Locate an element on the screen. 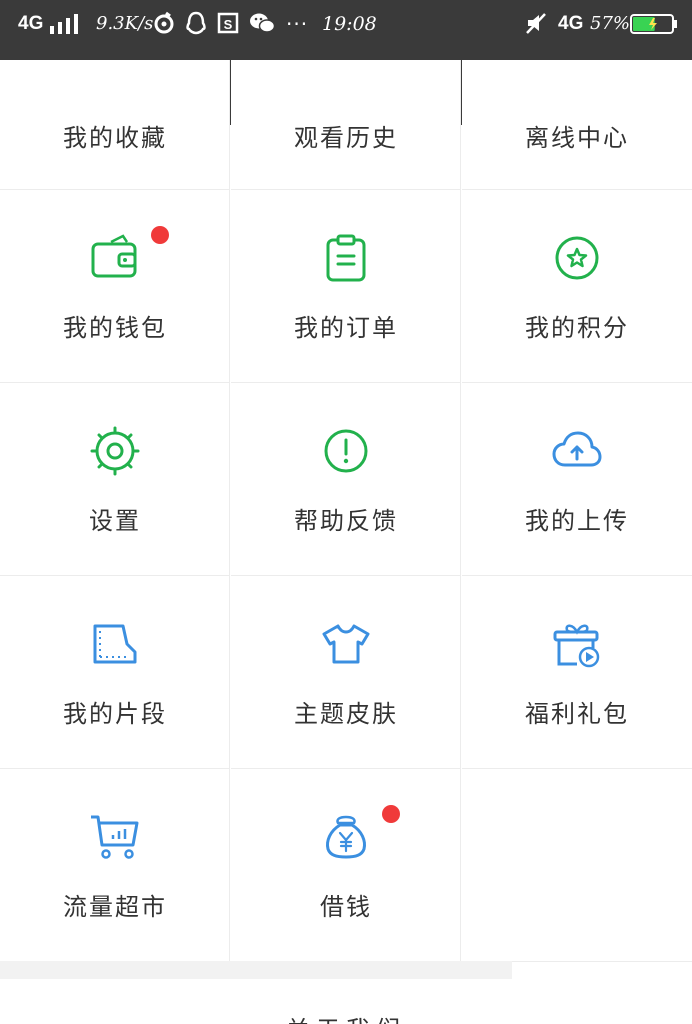 The height and width of the screenshot is (1024, 692). order-clipboard-icon is located at coordinates (346, 258).